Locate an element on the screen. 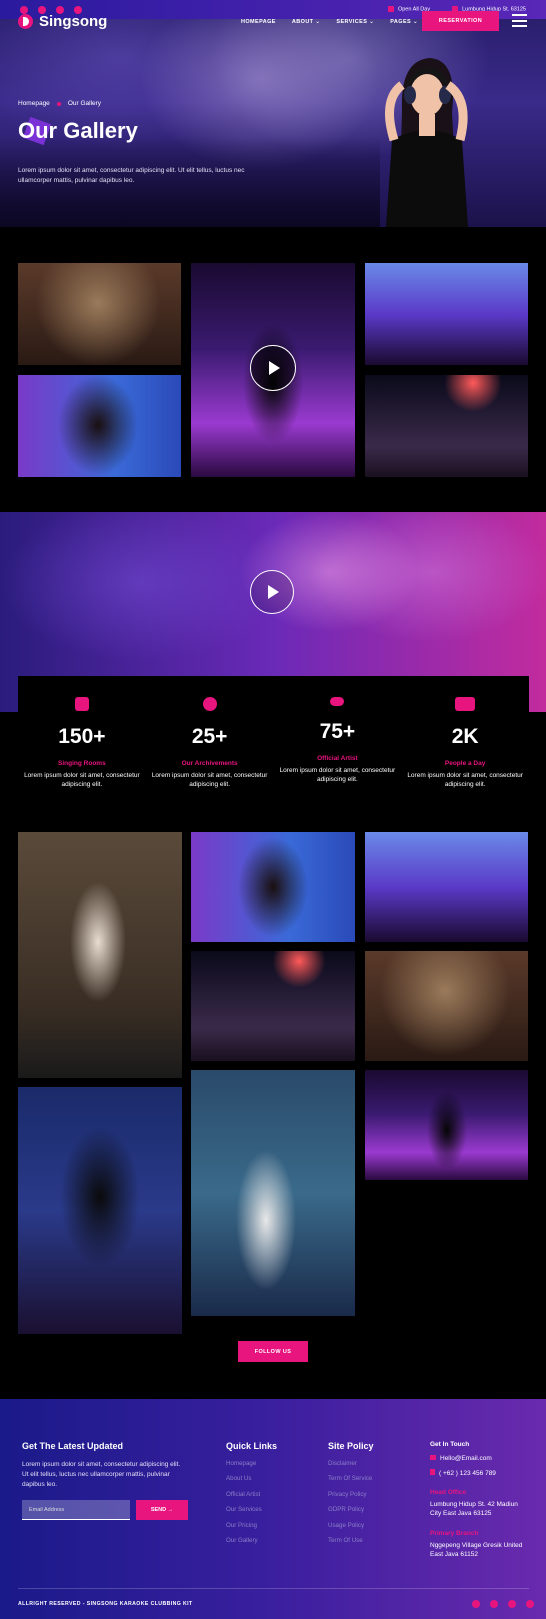  page-title: Our Gallery is located at coordinates (78, 130).